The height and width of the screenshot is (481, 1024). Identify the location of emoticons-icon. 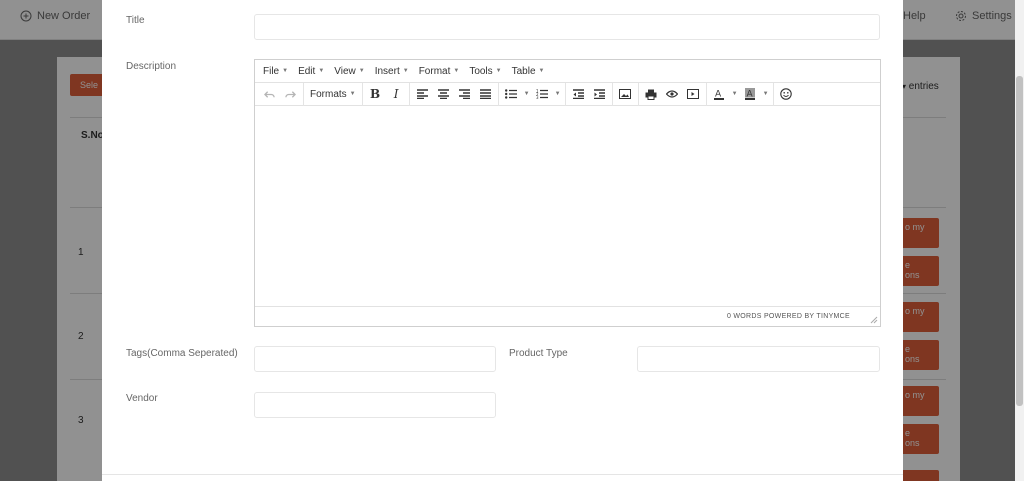
(786, 94).